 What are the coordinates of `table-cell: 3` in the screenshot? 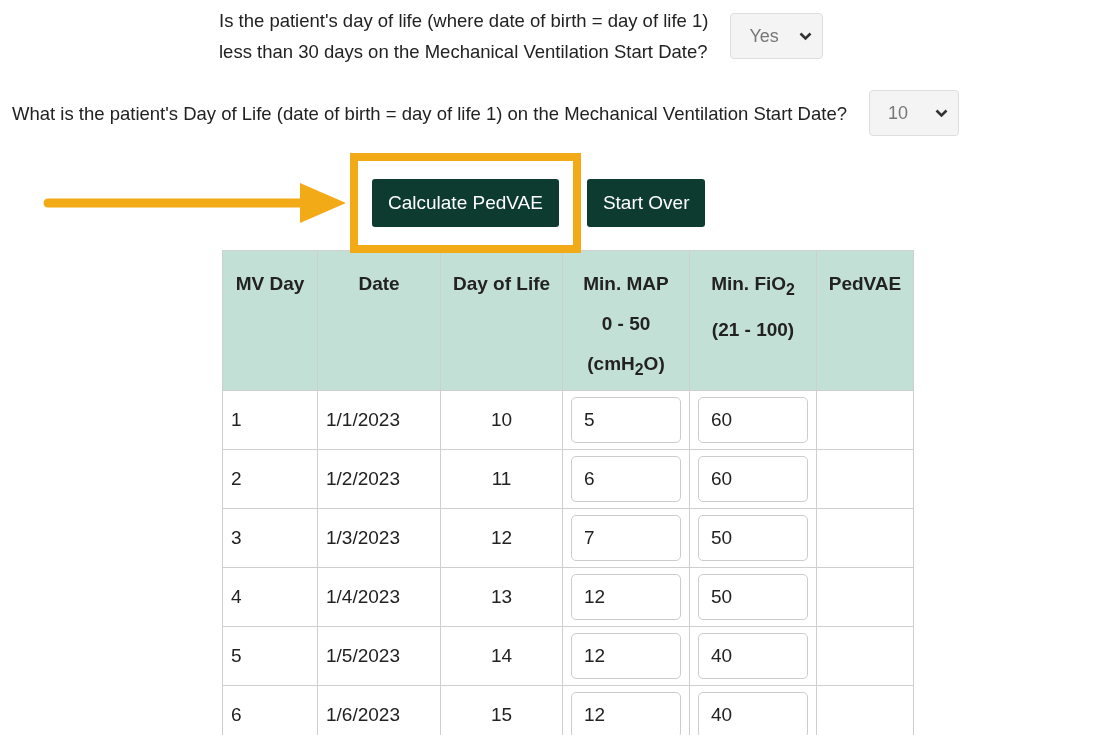 It's located at (270, 538).